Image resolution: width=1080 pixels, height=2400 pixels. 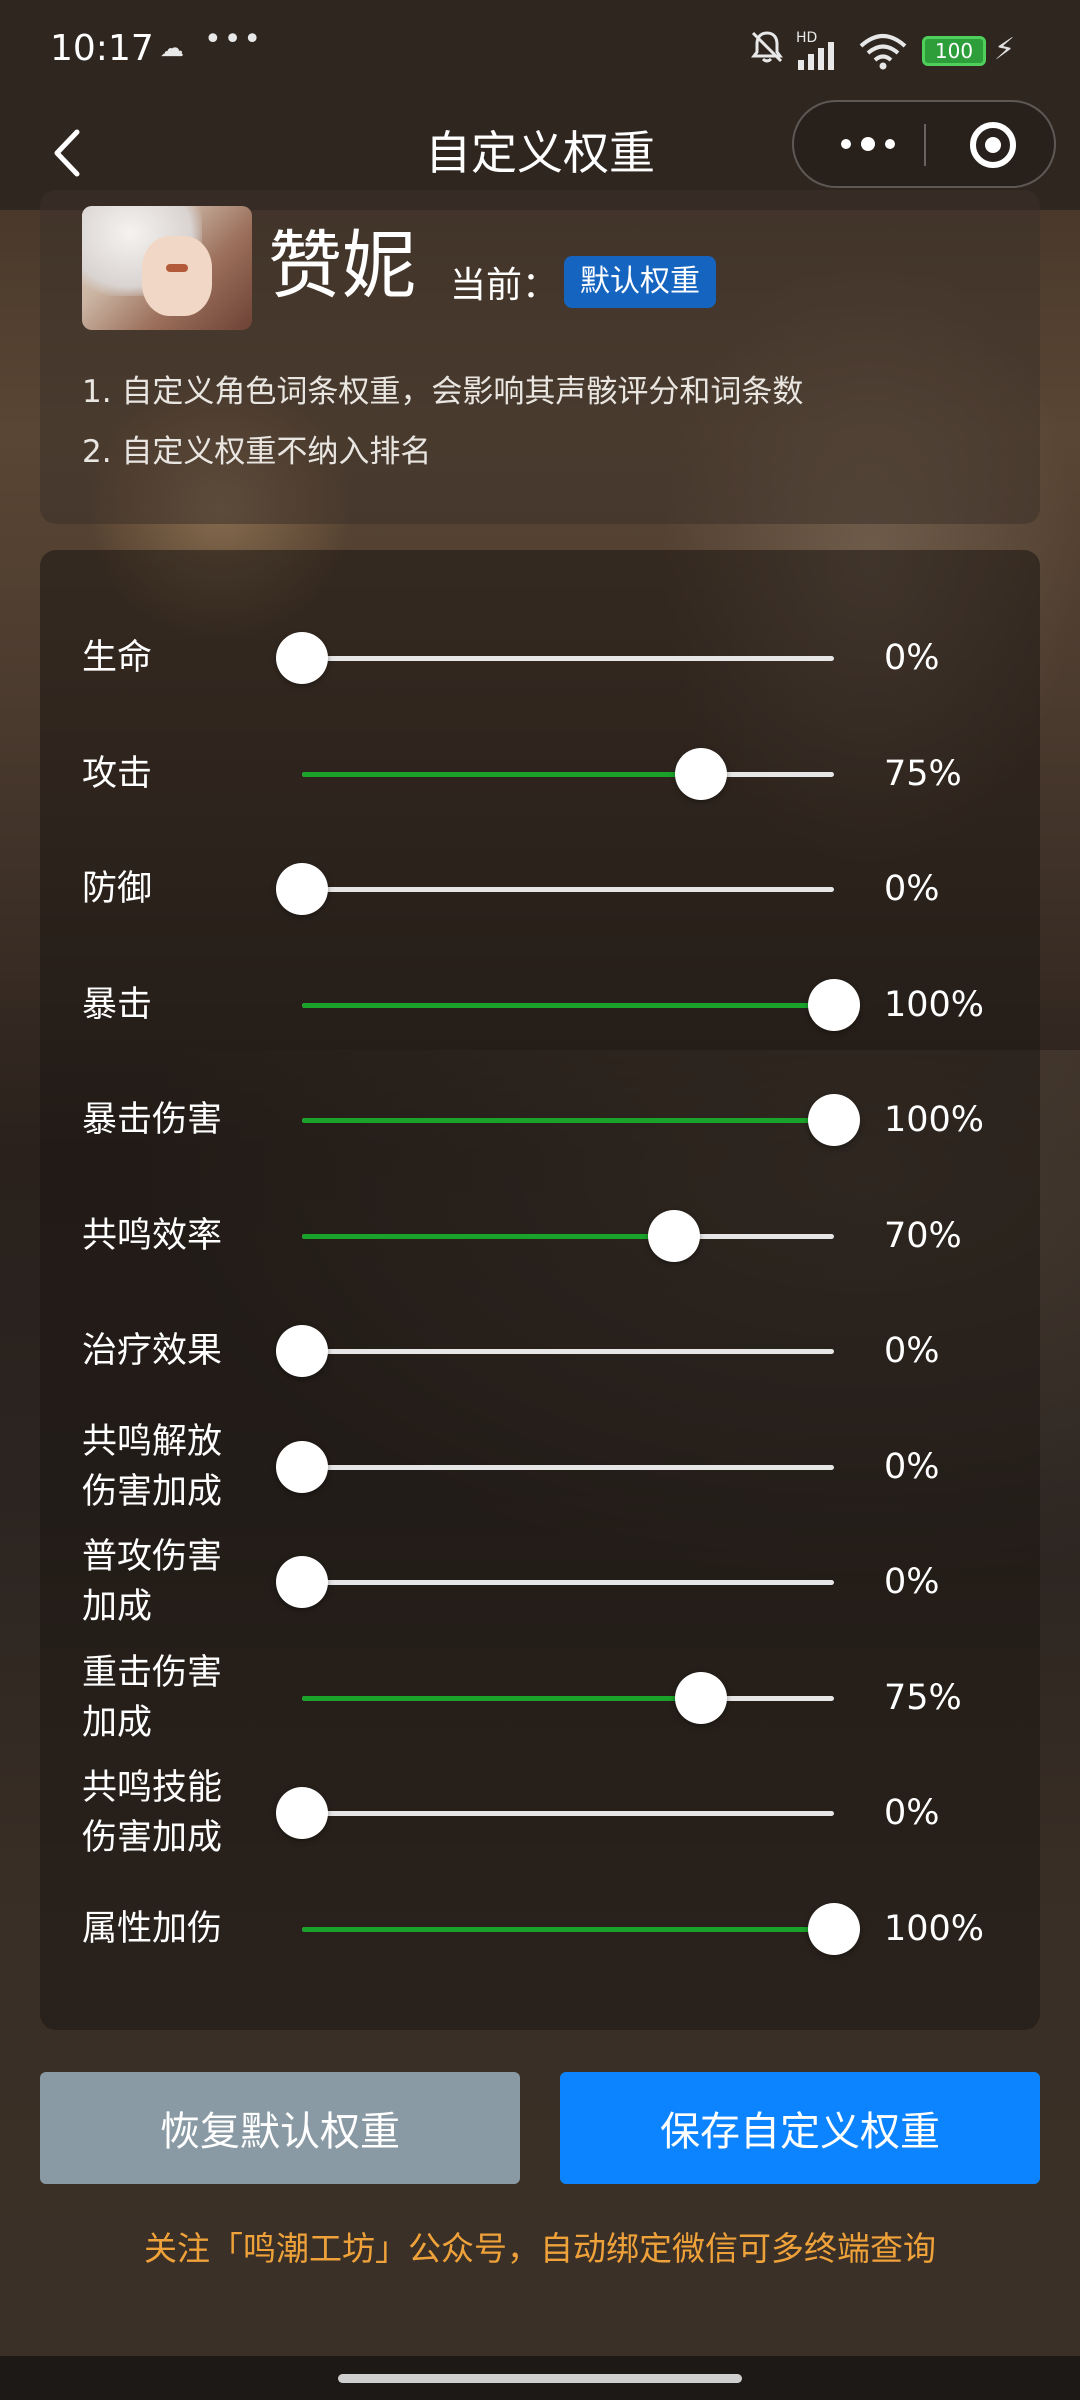 I want to click on character-avatar, so click(x=167, y=268).